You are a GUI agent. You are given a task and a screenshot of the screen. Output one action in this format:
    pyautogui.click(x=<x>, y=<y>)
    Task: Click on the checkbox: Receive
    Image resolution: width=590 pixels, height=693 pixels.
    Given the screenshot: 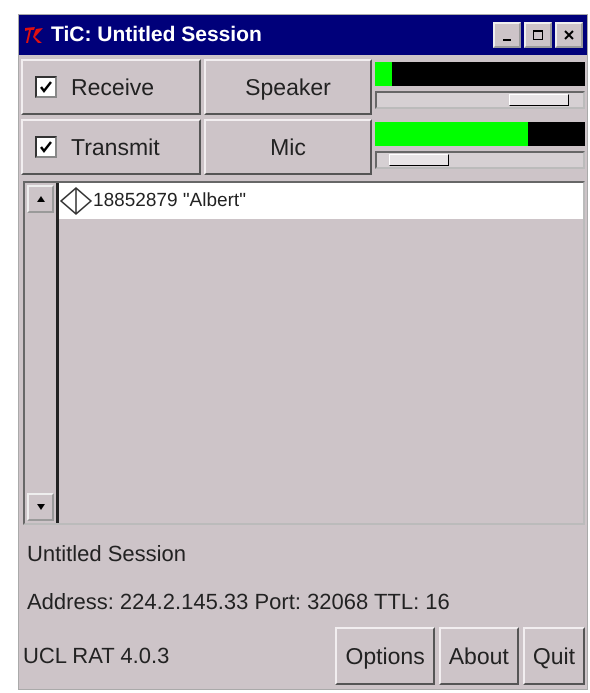 What is the action you would take?
    pyautogui.click(x=111, y=87)
    